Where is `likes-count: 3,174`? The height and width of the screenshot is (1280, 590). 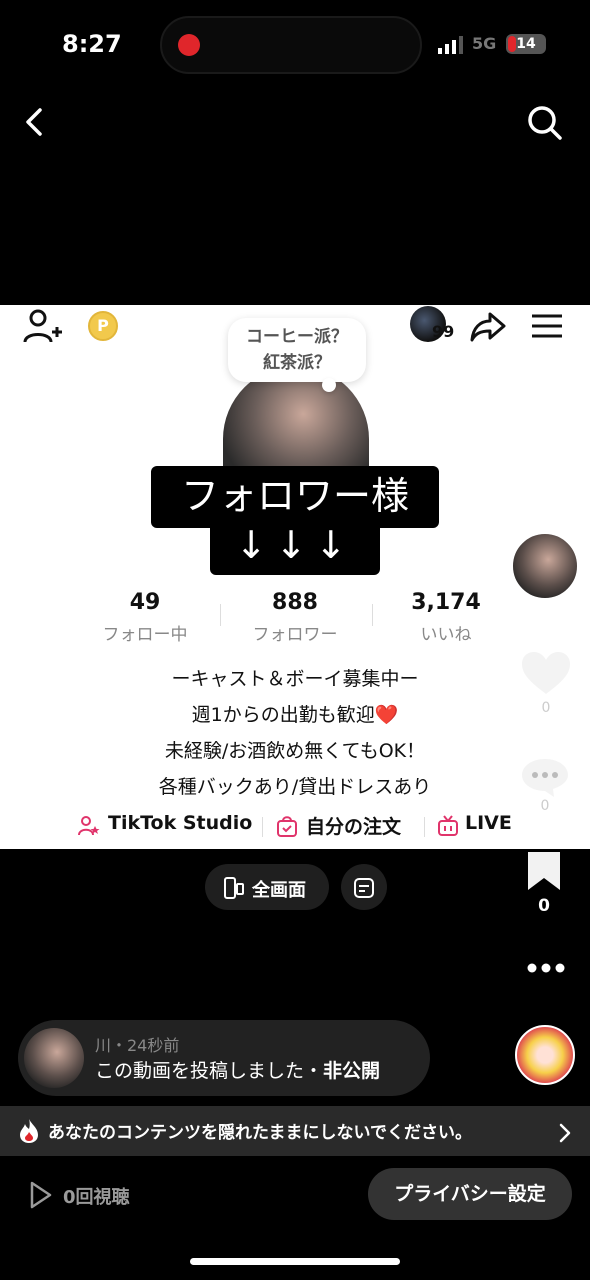 likes-count: 3,174 is located at coordinates (446, 602).